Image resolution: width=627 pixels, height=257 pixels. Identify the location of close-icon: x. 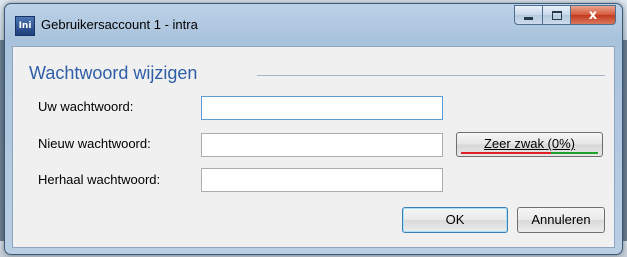
(593, 15).